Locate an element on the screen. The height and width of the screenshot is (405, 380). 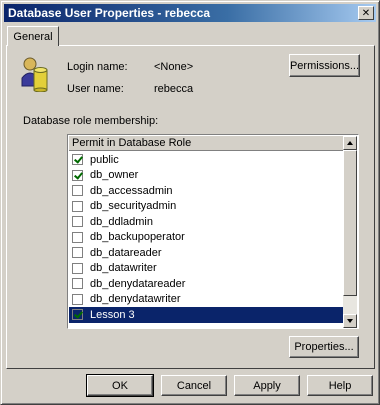
close-icon: ✕ is located at coordinates (366, 13).